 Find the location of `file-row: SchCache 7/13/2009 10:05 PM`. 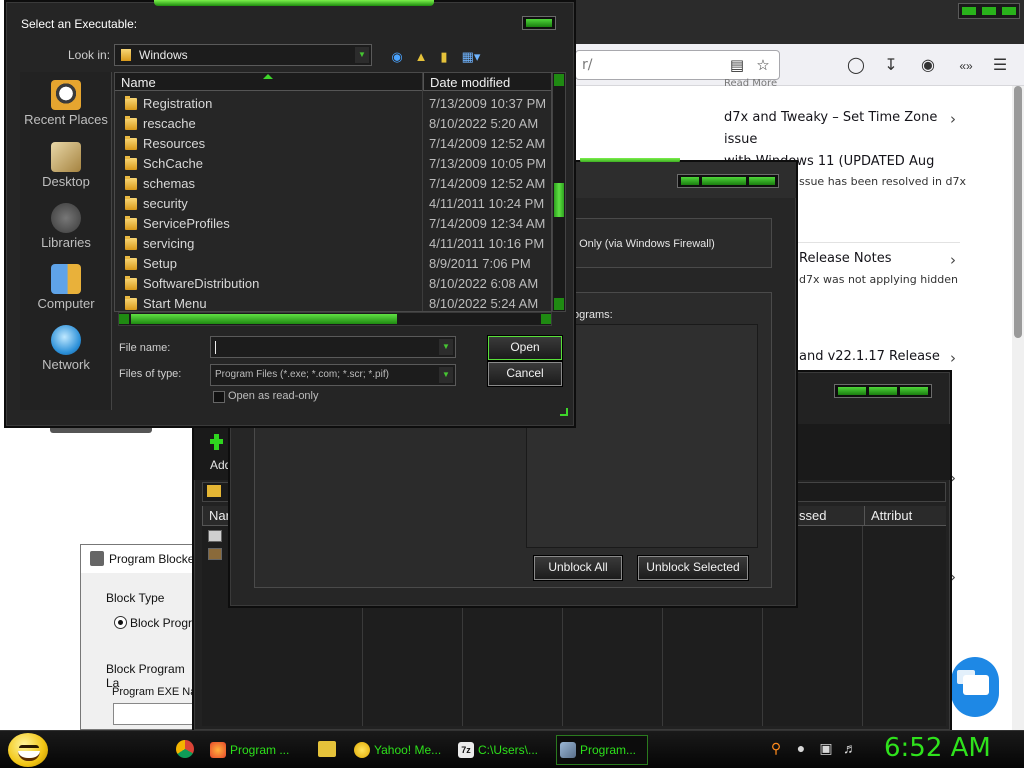

file-row: SchCache 7/13/2009 10:05 PM is located at coordinates (333, 163).